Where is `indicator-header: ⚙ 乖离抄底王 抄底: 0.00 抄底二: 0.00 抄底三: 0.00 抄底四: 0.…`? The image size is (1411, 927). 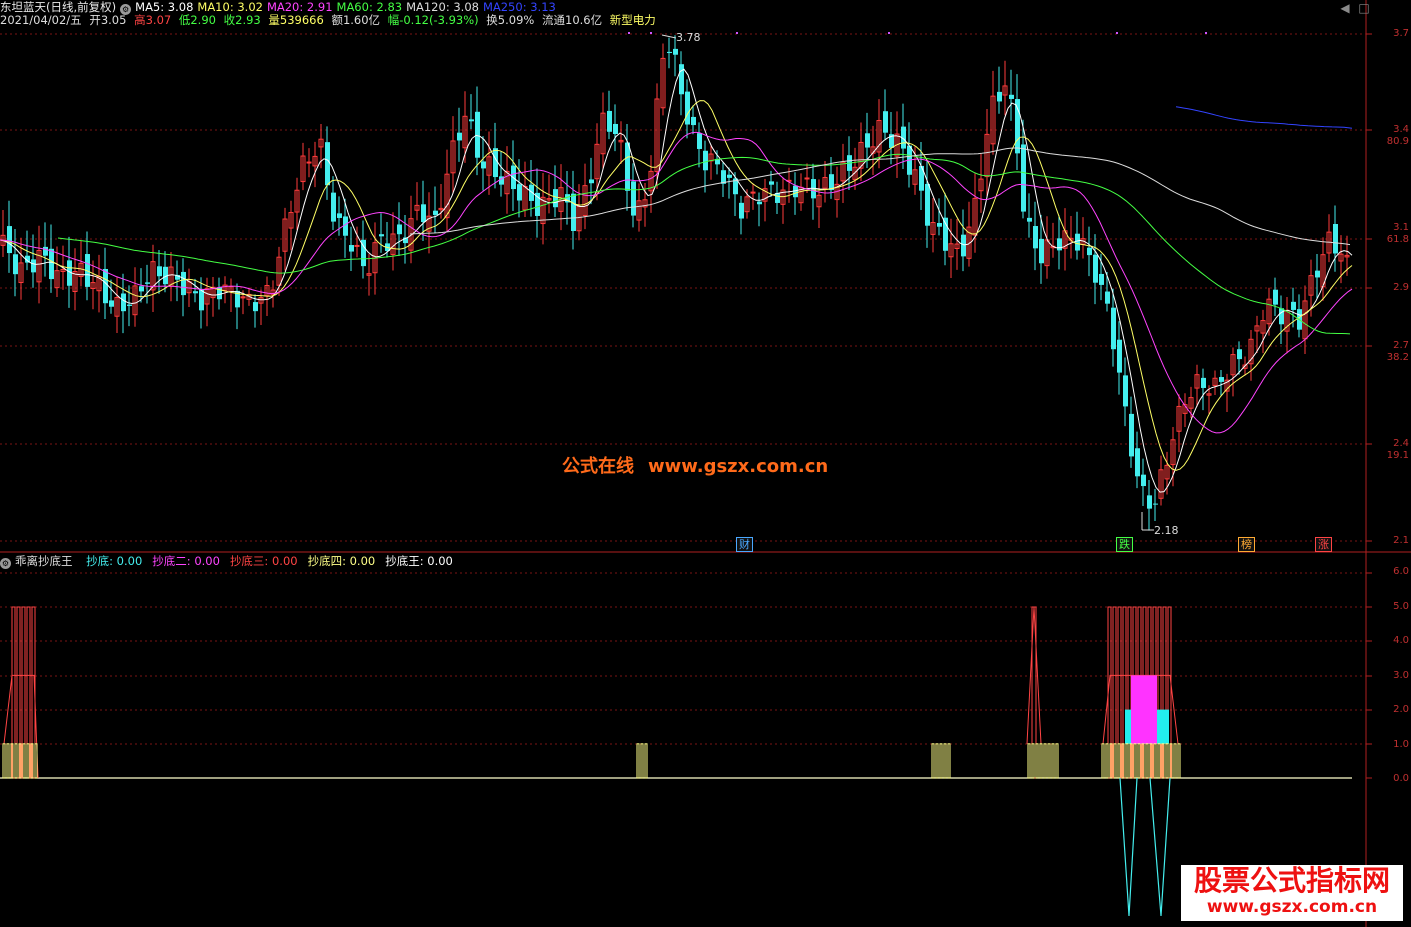 indicator-header: ⚙ 乖离抄底王 抄底: 0.00 抄底二: 0.00 抄底三: 0.00 抄底四: 0.… is located at coordinates (230, 561).